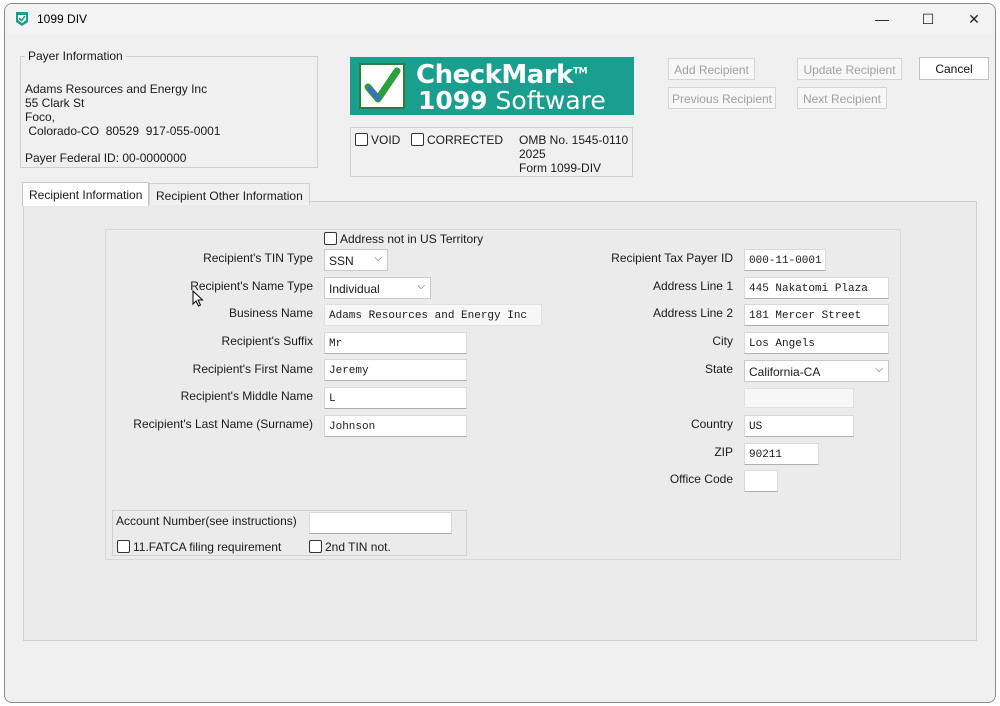 This screenshot has height=706, width=1000. What do you see at coordinates (711, 424) in the screenshot?
I see `country-label: Country` at bounding box center [711, 424].